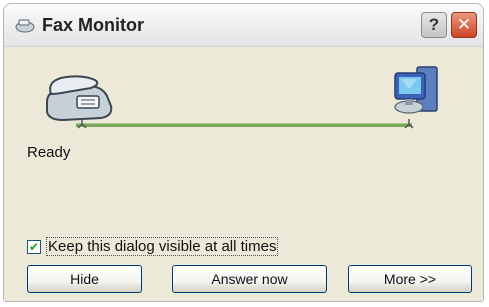 Image resolution: width=489 pixels, height=307 pixels. I want to click on keep-visible-option: ✔ Keep this dialog visible at all times, so click(153, 246).